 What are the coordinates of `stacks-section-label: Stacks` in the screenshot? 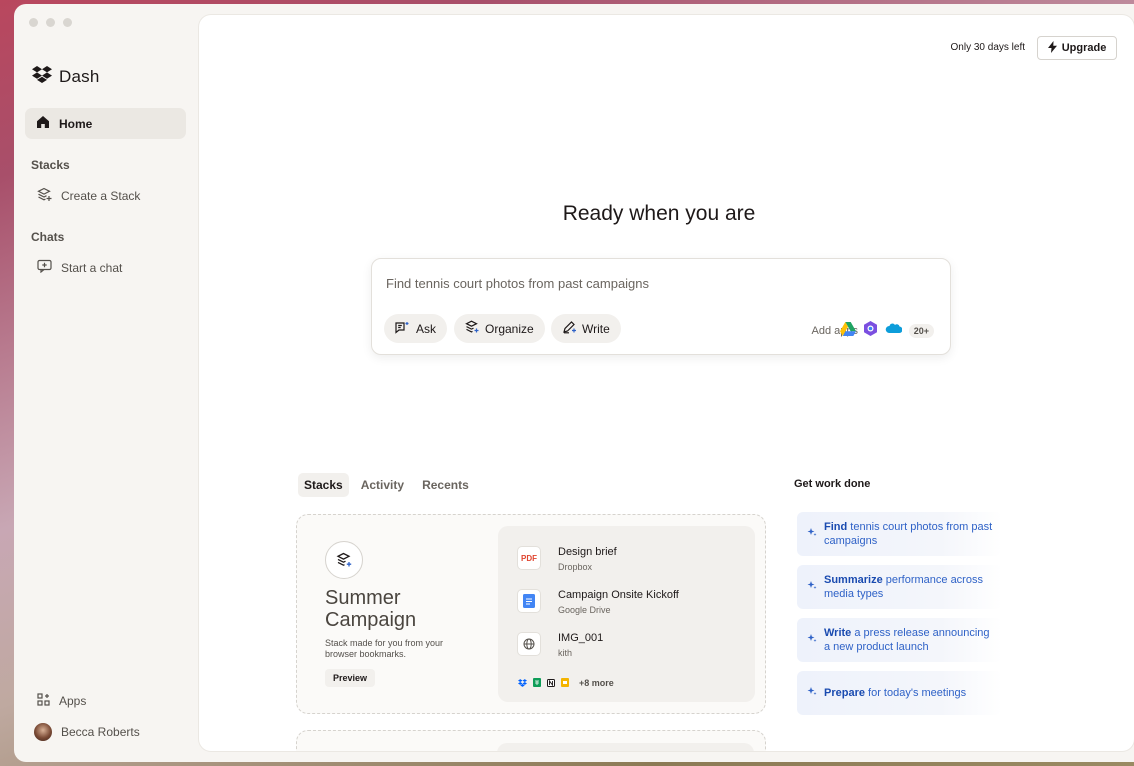 It's located at (50, 165).